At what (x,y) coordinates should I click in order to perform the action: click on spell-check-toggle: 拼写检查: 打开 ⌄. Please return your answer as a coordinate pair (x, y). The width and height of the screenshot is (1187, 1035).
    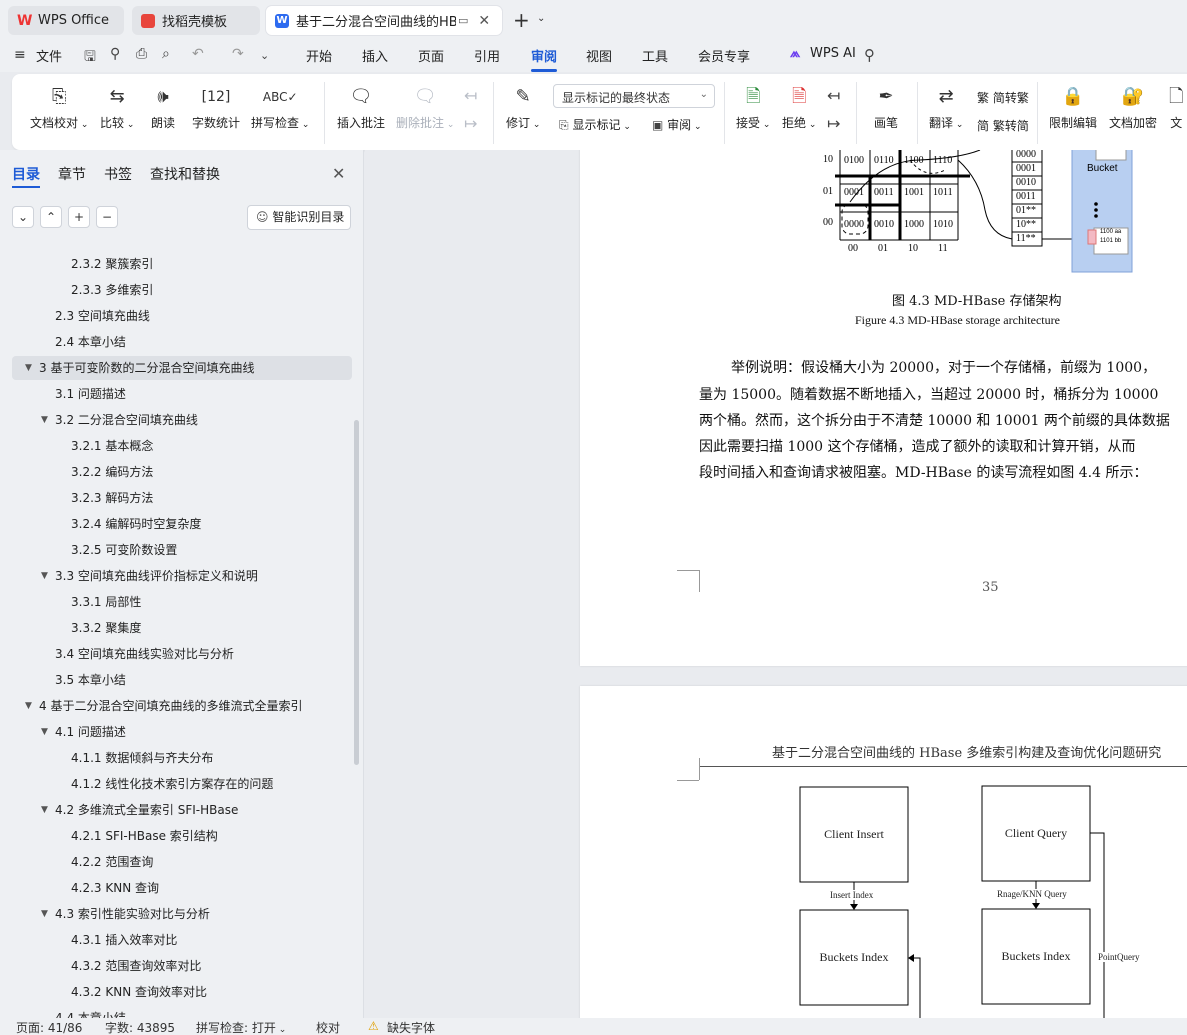
    Looking at the image, I should click on (241, 1027).